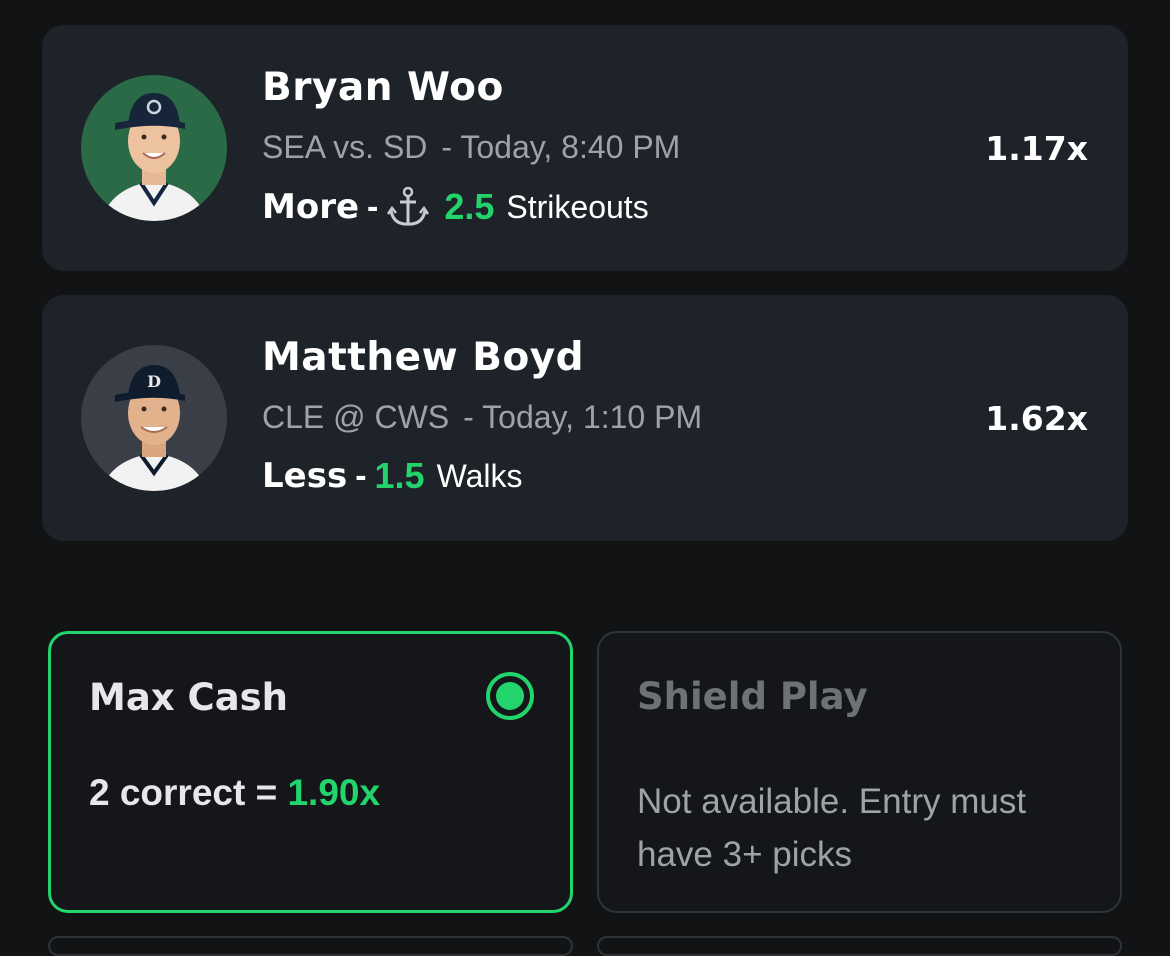 The width and height of the screenshot is (1170, 956). I want to click on max-cash-option: Max Cash 2 correct = 1.90x, so click(310, 772).